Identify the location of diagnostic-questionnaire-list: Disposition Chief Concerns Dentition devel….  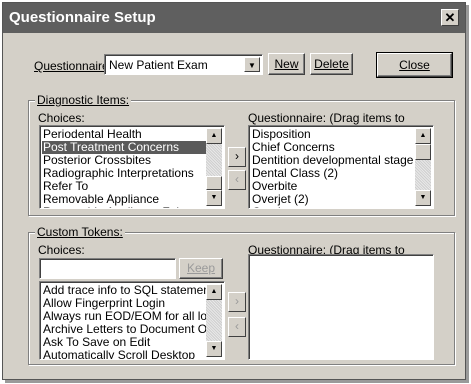
(341, 167).